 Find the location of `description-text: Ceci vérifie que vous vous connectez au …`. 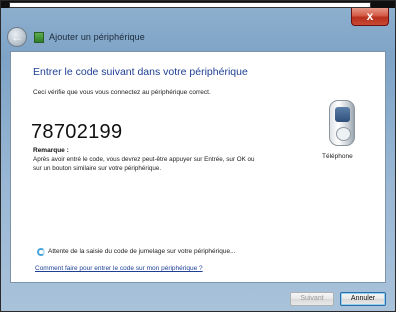

description-text: Ceci vérifie que vous vous connectez au … is located at coordinates (122, 92).